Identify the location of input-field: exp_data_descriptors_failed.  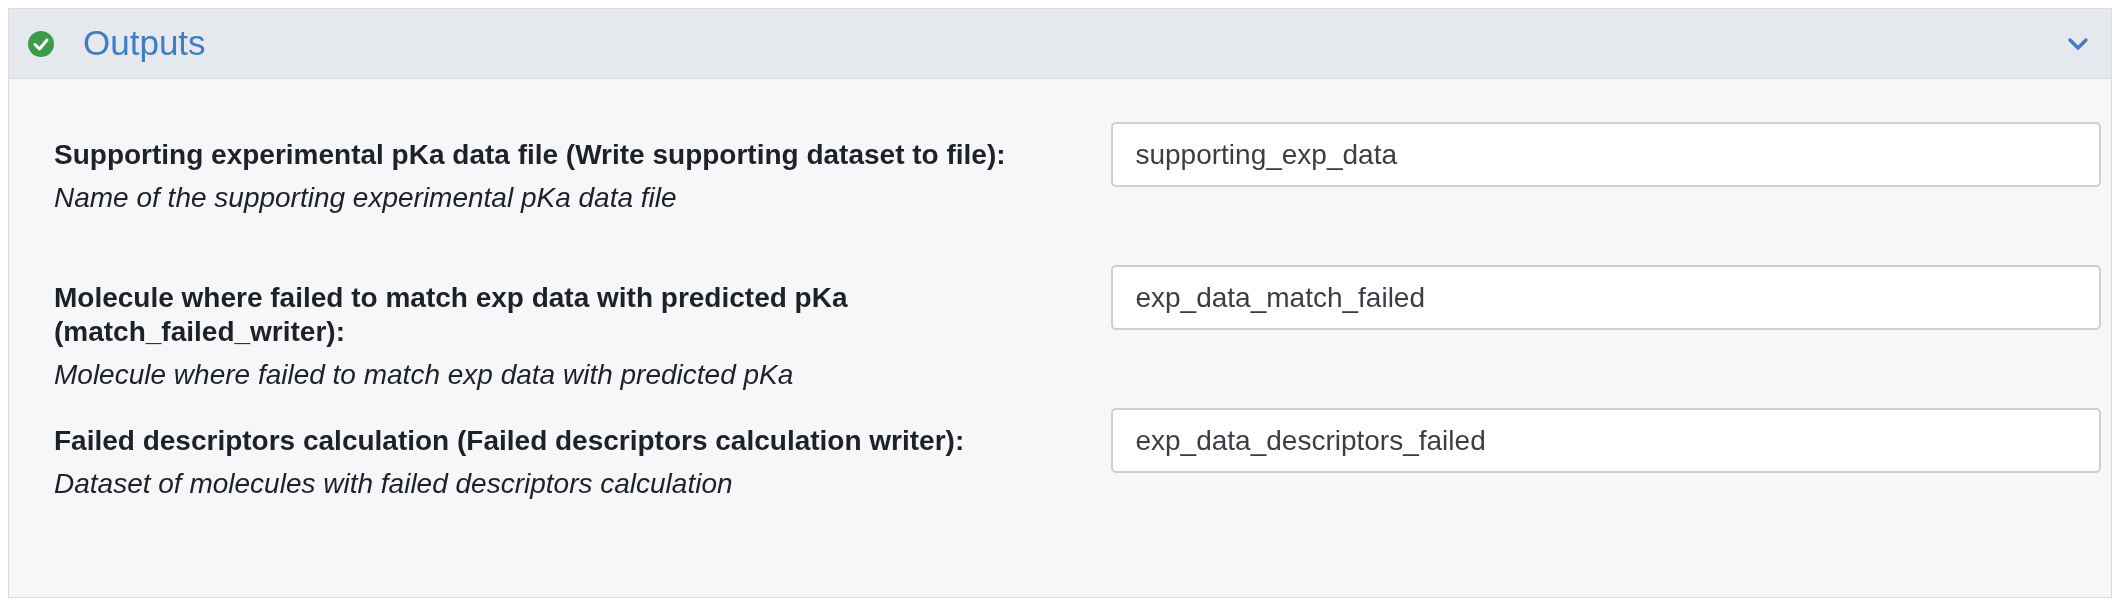
(1606, 440).